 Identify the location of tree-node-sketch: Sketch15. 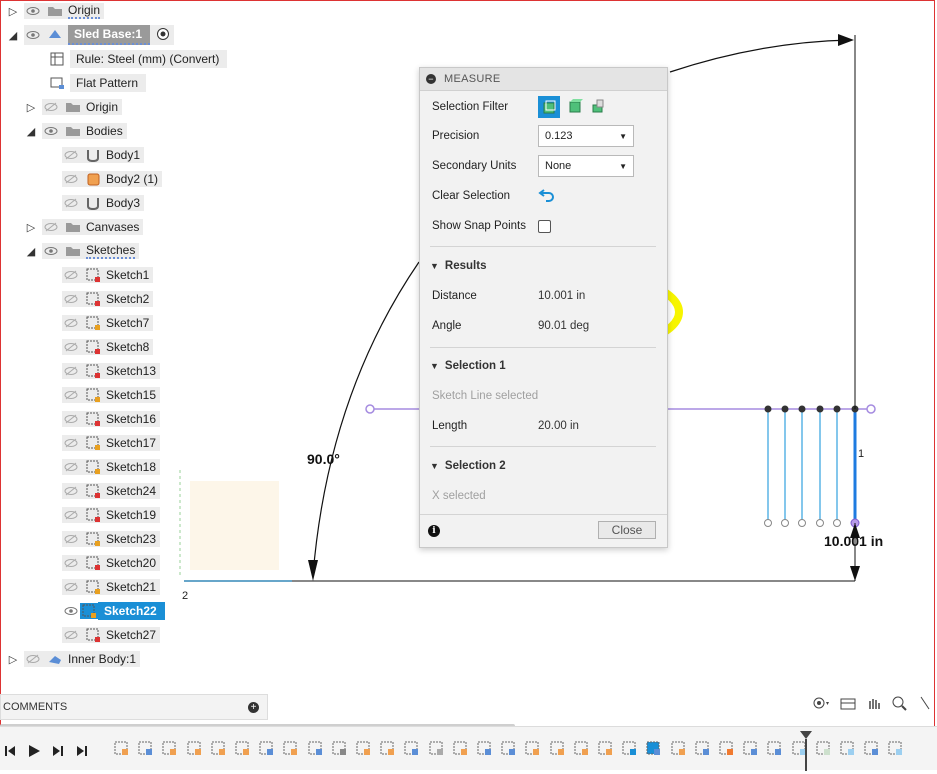
(111, 395).